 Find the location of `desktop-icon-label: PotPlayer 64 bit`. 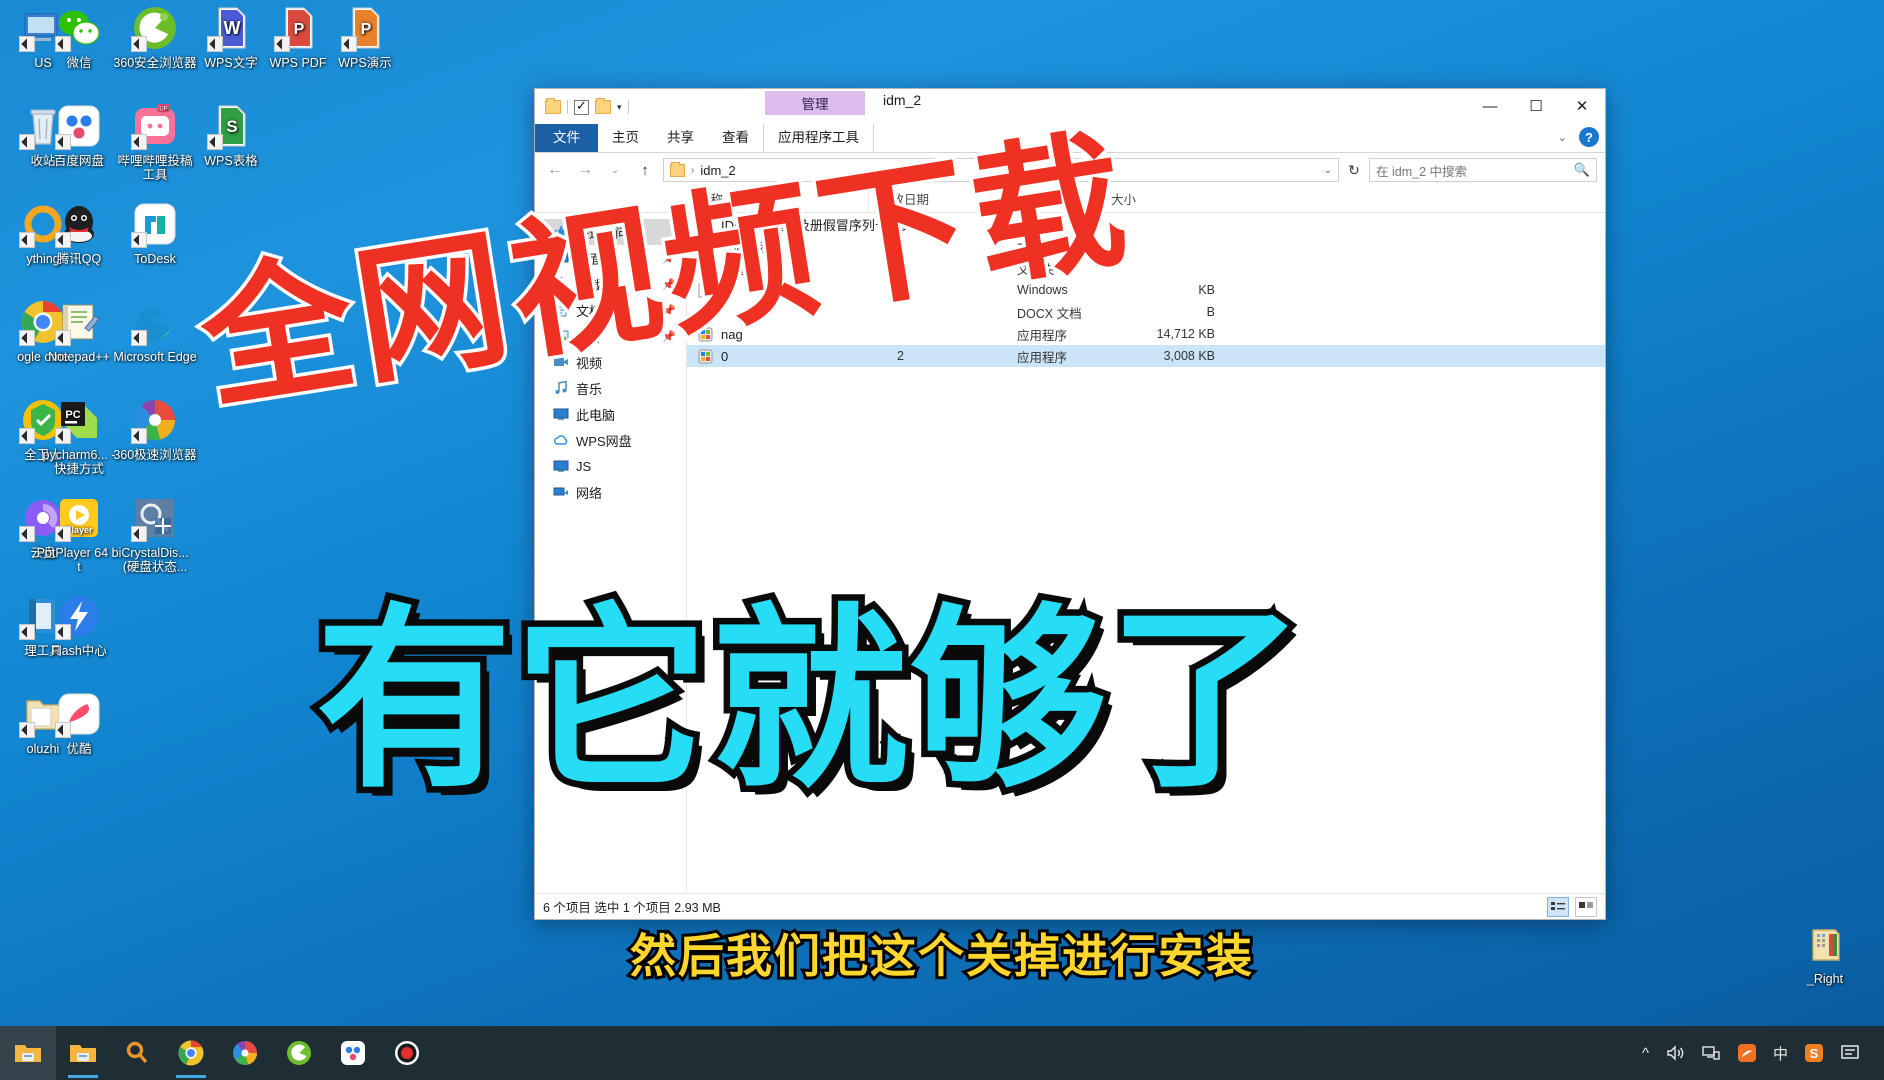

desktop-icon-label: PotPlayer 64 bit is located at coordinates (79, 560).